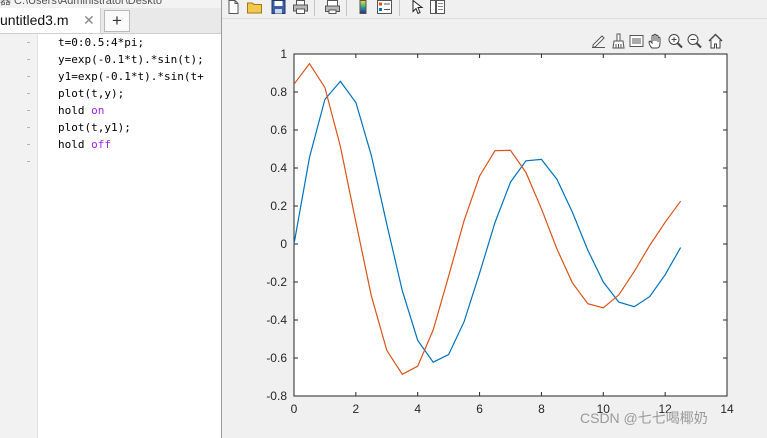 Image resolution: width=767 pixels, height=438 pixels. Describe the element at coordinates (332, 7) in the screenshot. I see `print-preview-icon` at that location.